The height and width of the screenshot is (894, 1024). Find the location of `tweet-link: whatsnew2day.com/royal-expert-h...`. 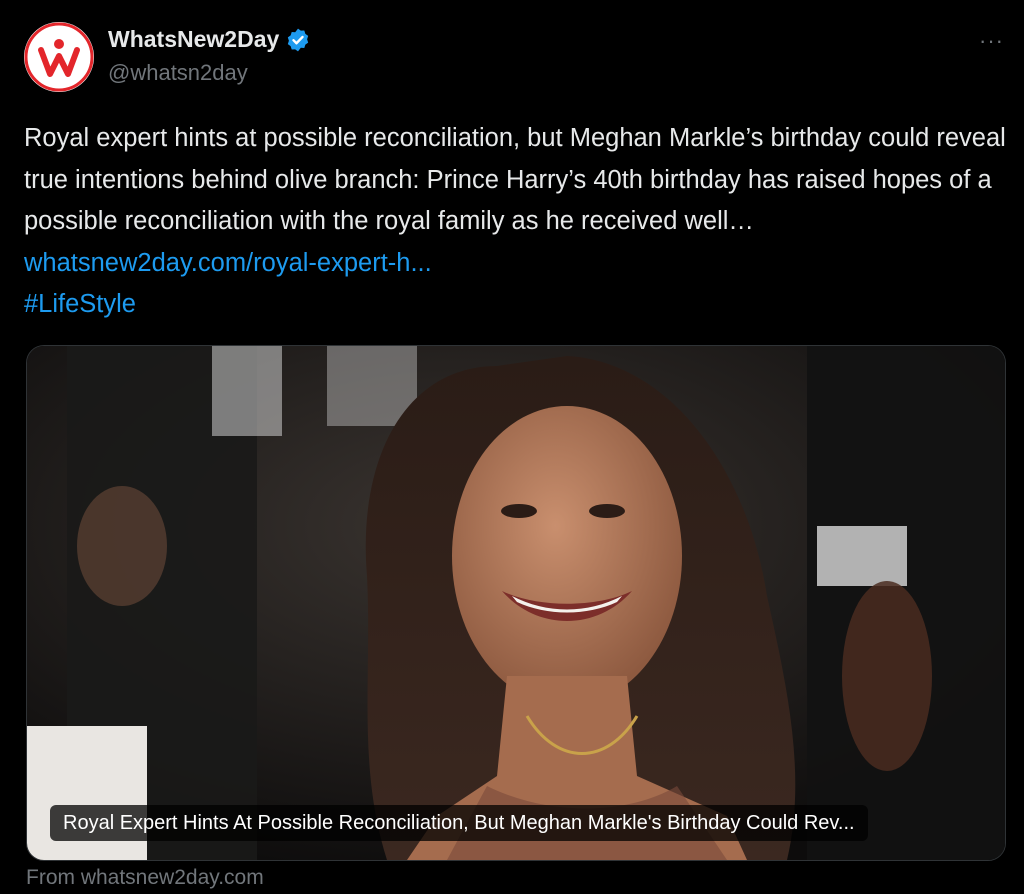

tweet-link: whatsnew2day.com/royal-expert-h... is located at coordinates (228, 263).